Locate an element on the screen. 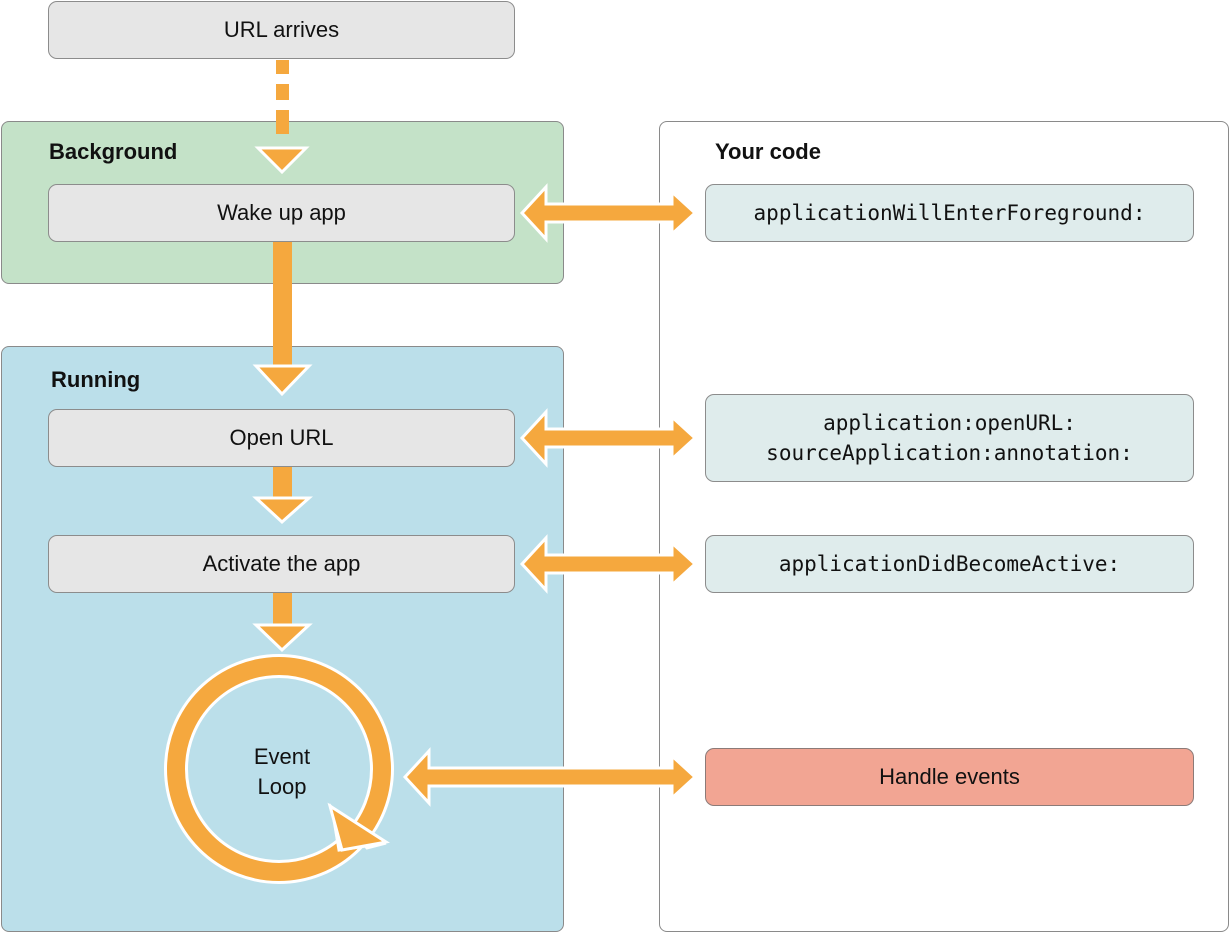 Image resolution: width=1230 pixels, height=933 pixels. event-loop-label: Event Loop is located at coordinates (282, 772).